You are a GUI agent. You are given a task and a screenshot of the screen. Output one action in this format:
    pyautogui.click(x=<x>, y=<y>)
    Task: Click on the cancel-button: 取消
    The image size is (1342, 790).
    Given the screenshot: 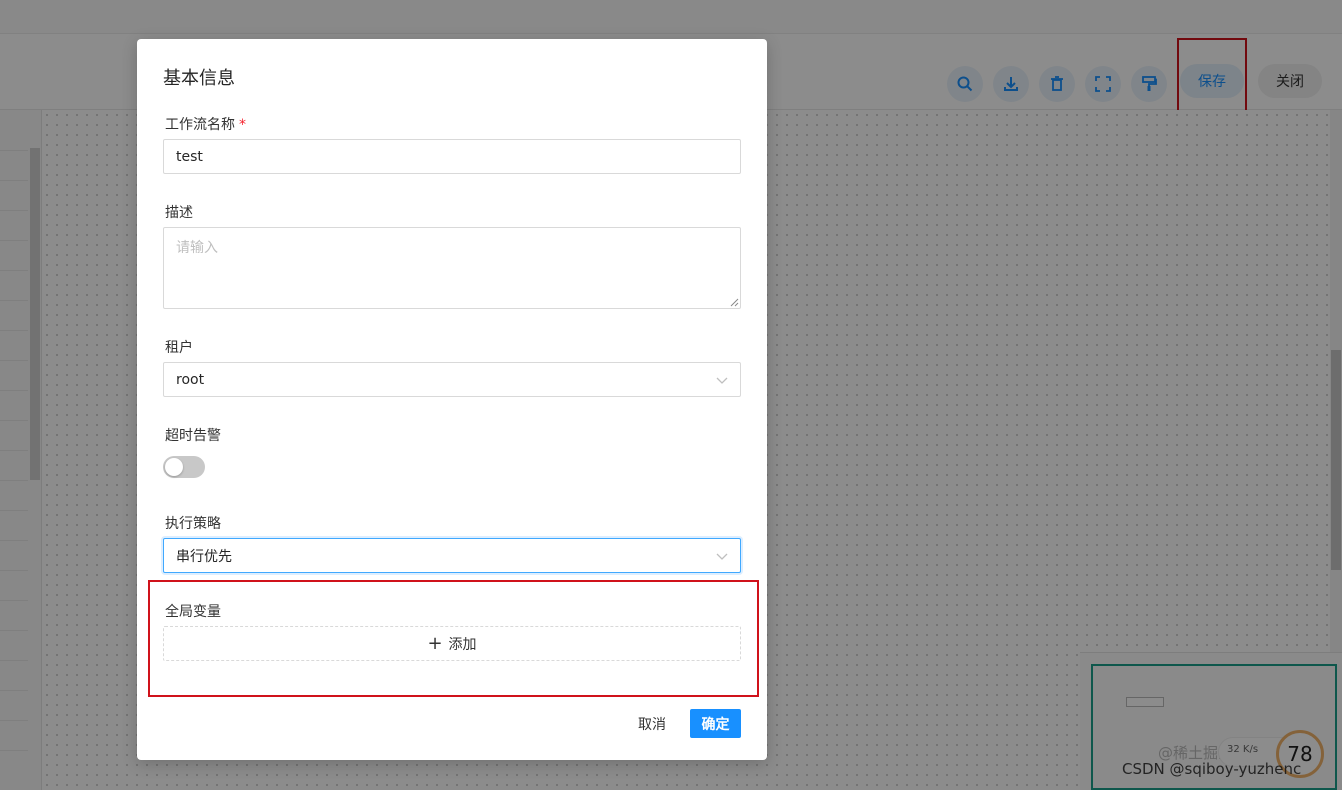 What is the action you would take?
    pyautogui.click(x=652, y=723)
    